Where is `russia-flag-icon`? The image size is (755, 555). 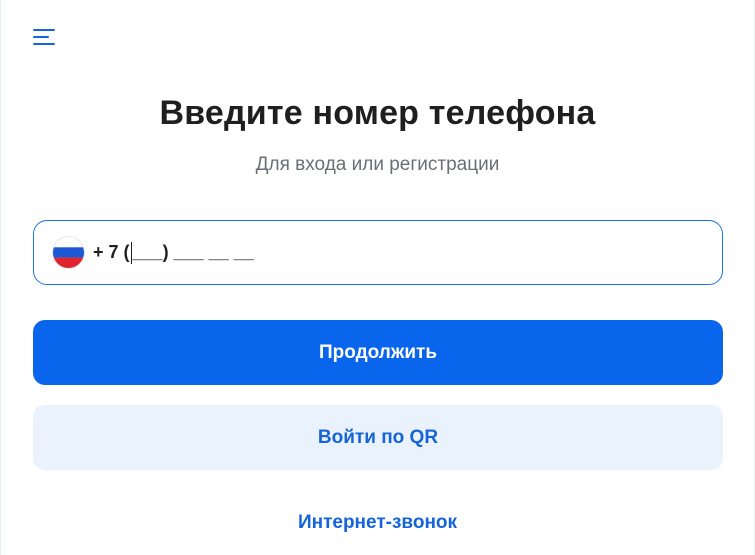
russia-flag-icon is located at coordinates (68, 252).